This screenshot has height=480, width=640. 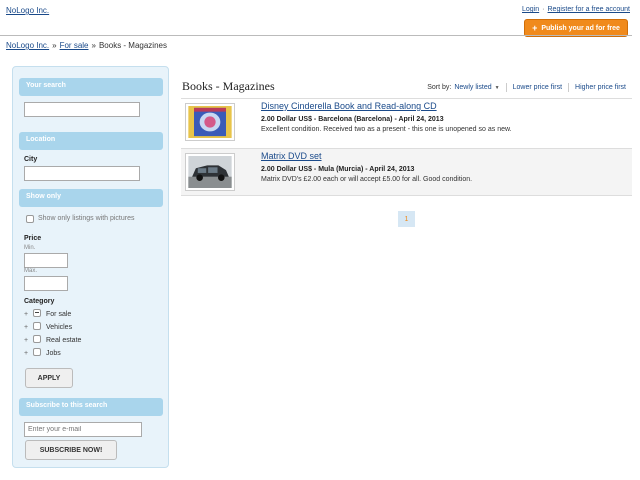 I want to click on pictures-only-checkbox, so click(x=30, y=219).